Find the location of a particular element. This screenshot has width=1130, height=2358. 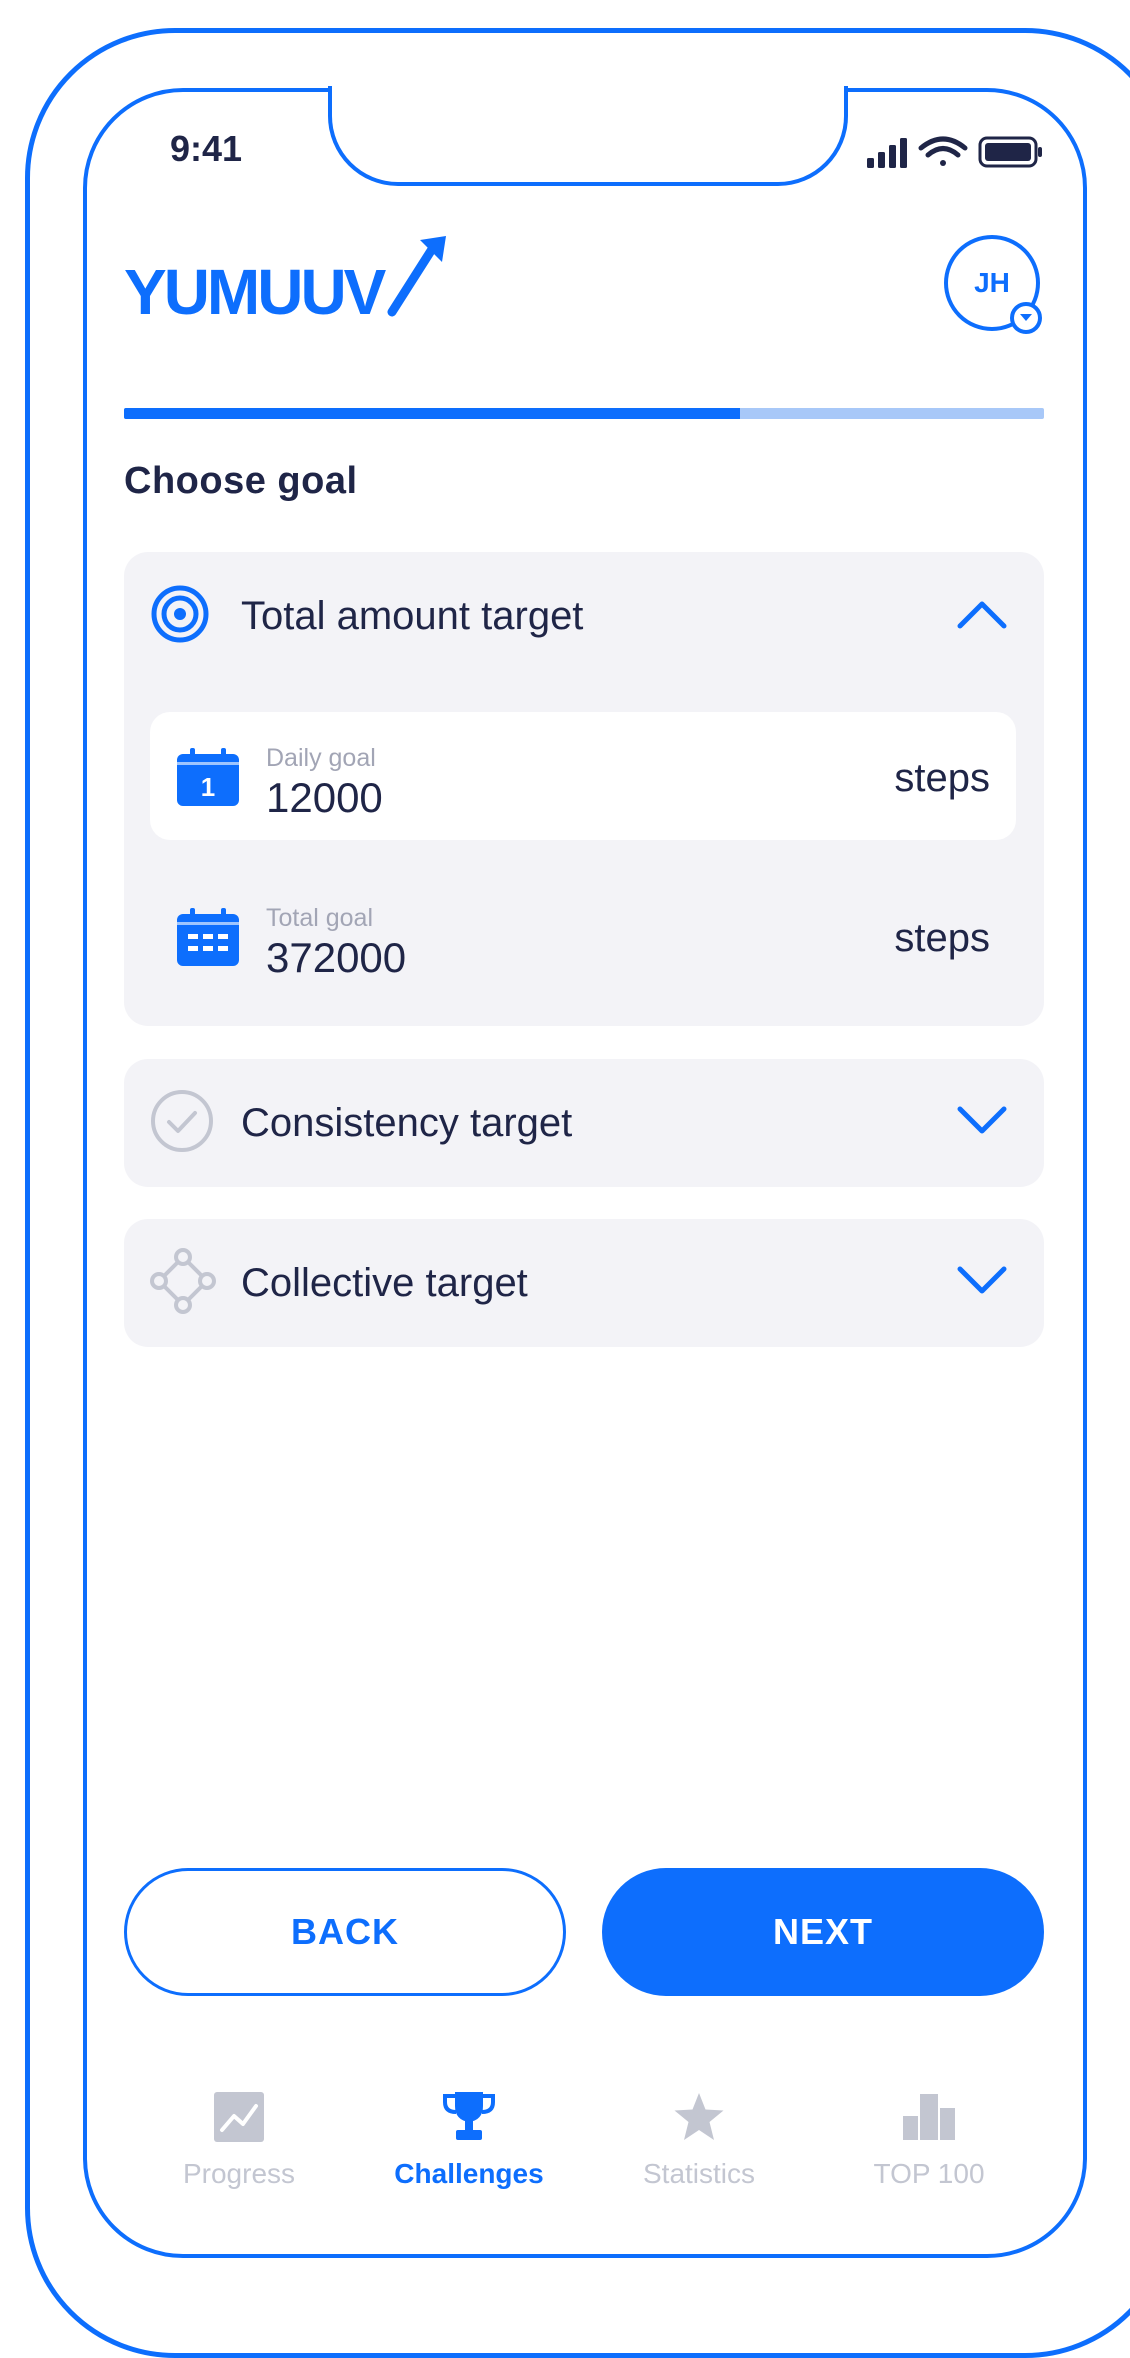

tab-challenges: Challenges is located at coordinates (469, 2145).